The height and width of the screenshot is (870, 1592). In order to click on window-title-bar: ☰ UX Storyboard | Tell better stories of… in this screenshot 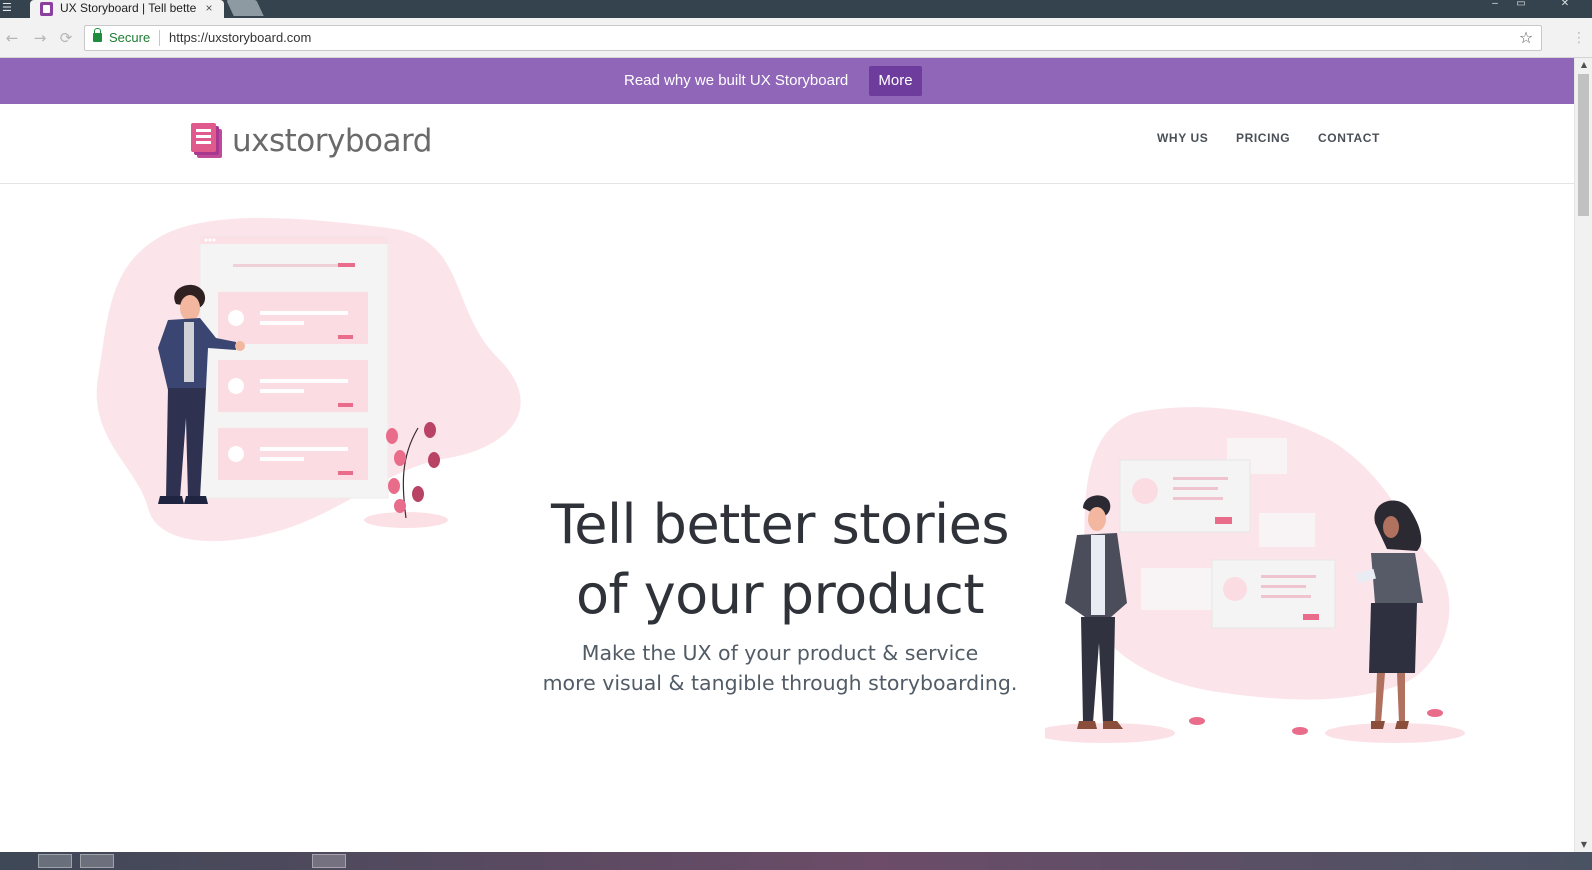, I will do `click(796, 9)`.